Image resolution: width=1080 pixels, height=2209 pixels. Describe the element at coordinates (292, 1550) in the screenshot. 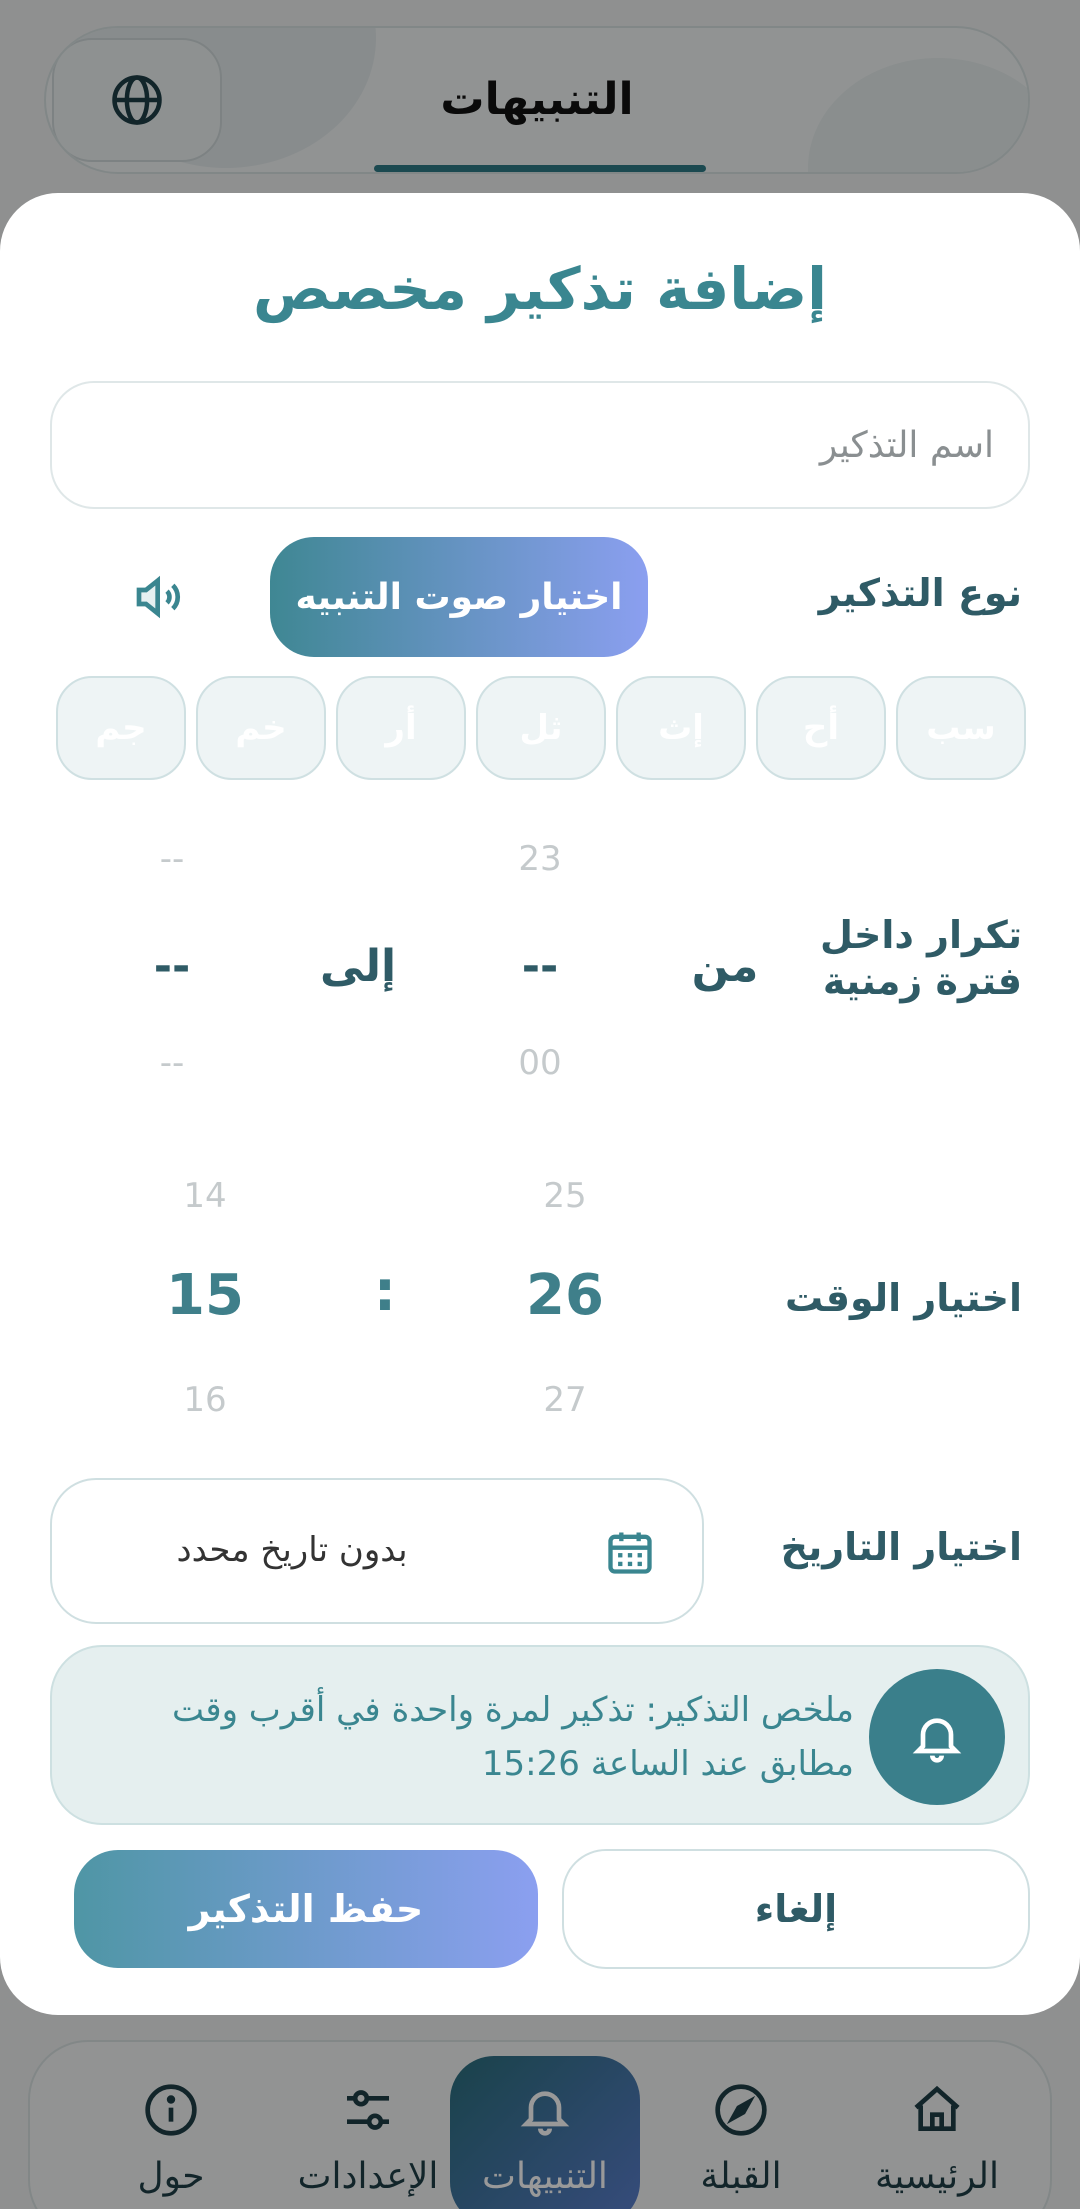

I see `date-value: بدون تاريخ محدد` at that location.